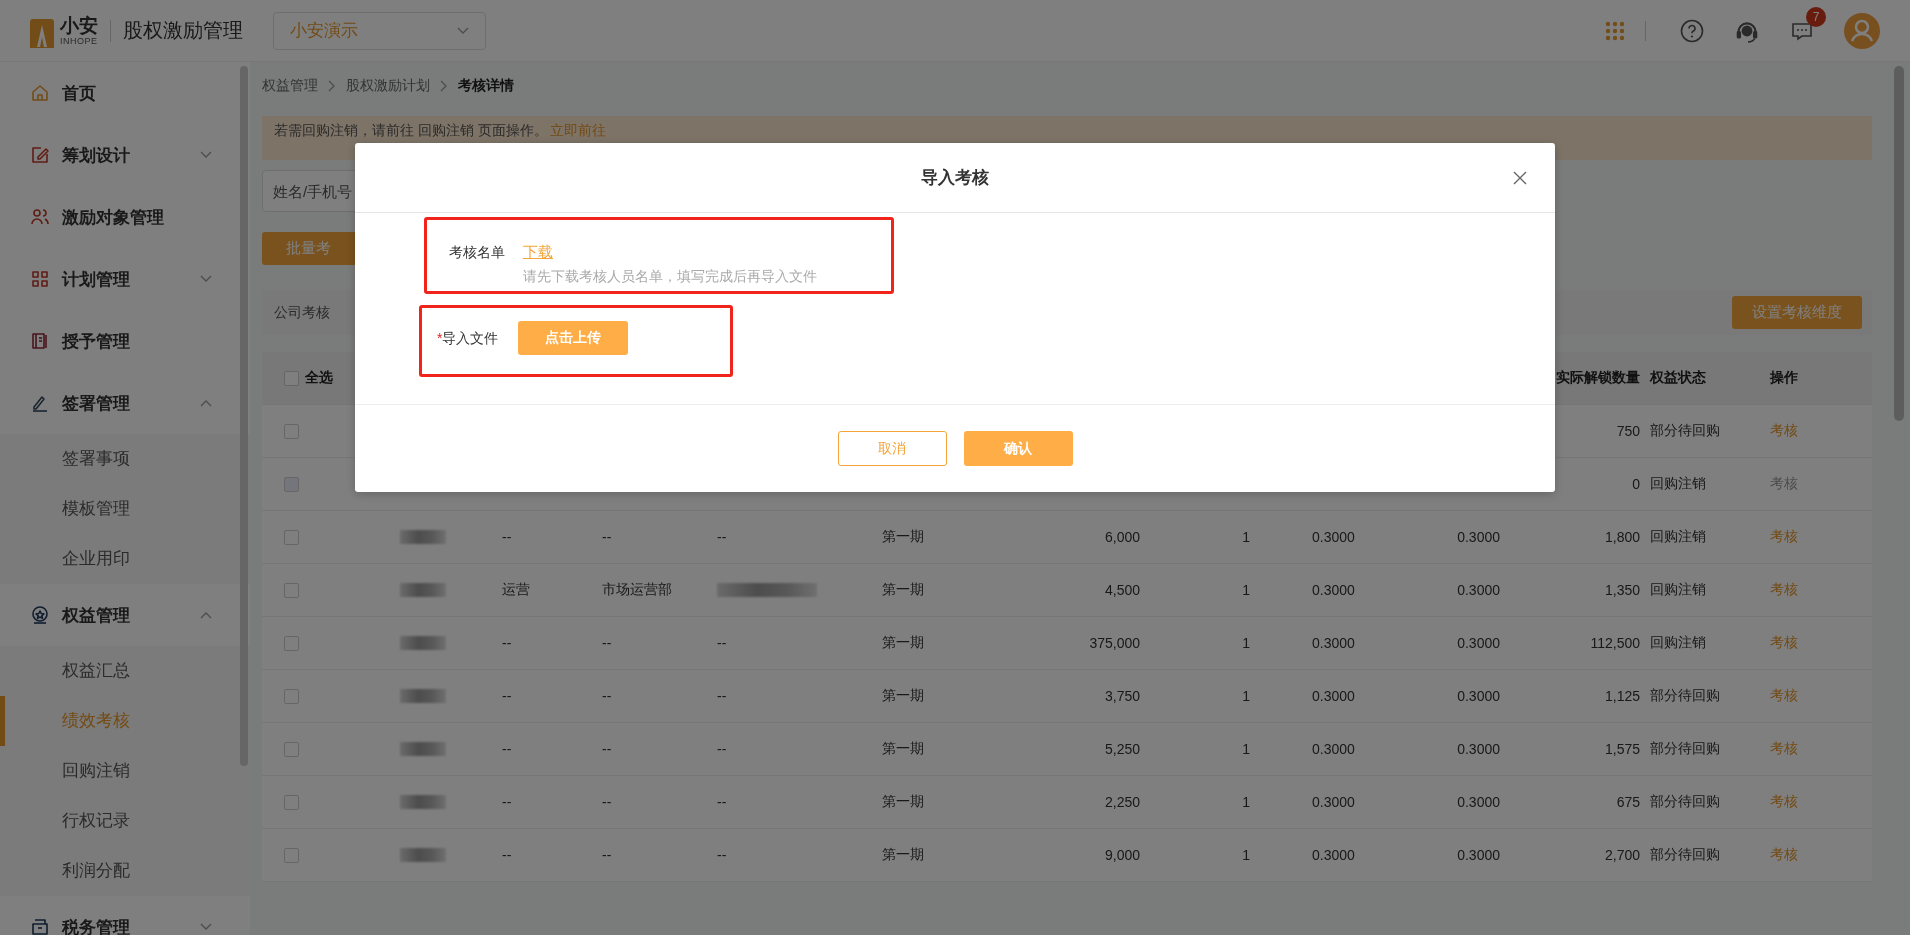 The height and width of the screenshot is (935, 1910). I want to click on apps-grid-icon, so click(1615, 30).